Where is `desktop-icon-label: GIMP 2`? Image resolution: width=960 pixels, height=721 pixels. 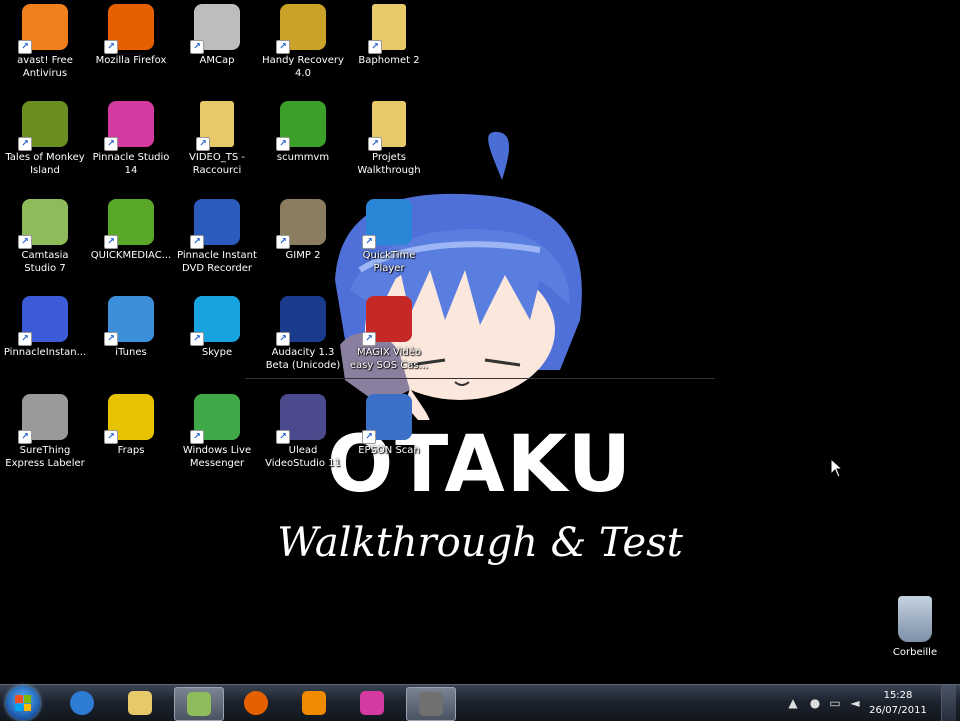 desktop-icon-label: GIMP 2 is located at coordinates (303, 255).